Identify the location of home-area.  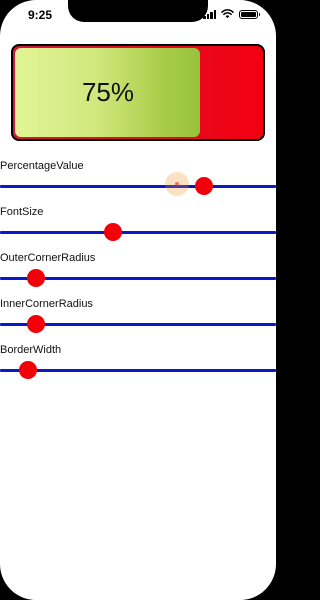
(138, 596).